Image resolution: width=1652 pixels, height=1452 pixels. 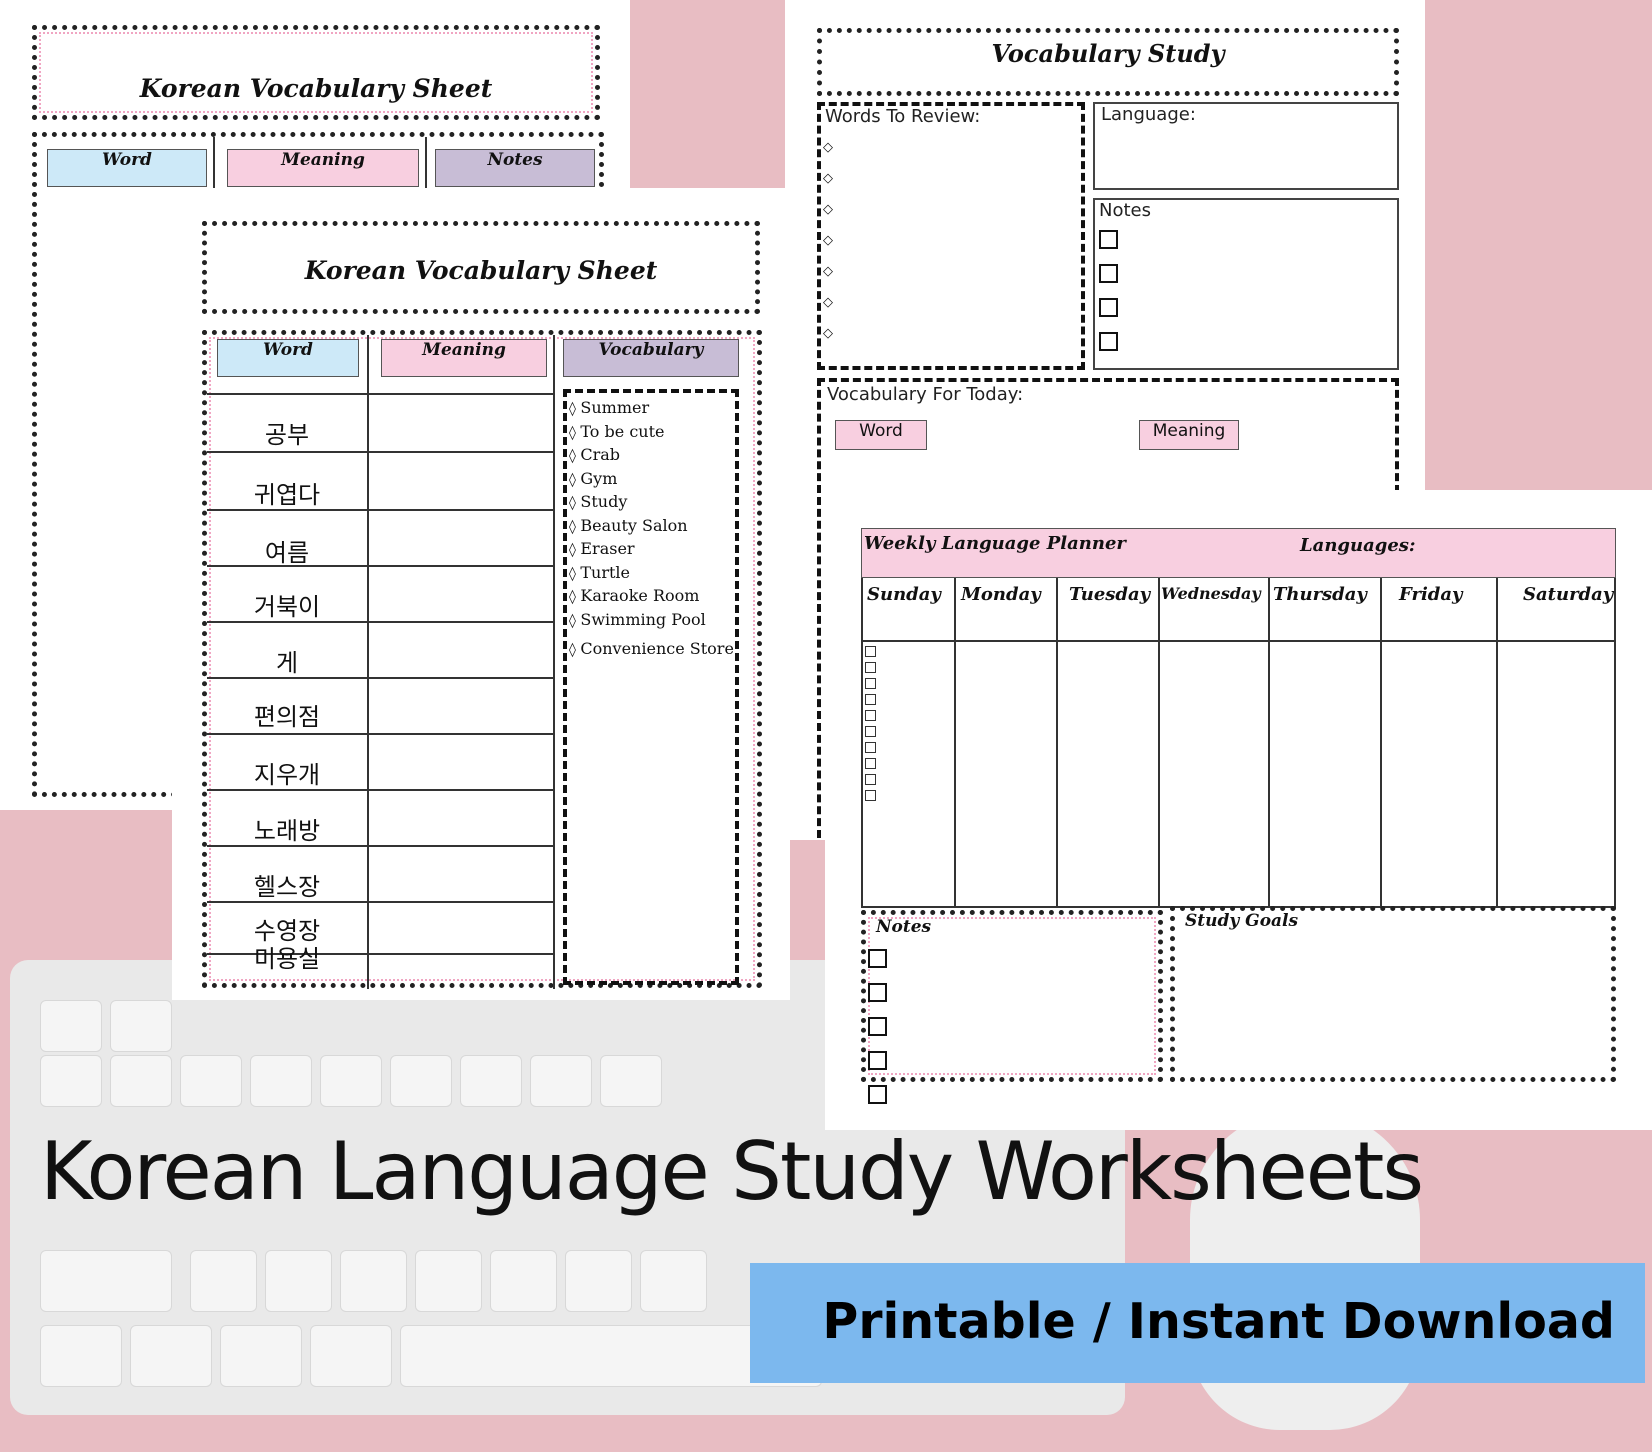 I want to click on day-friday: Friday, so click(x=1431, y=594).